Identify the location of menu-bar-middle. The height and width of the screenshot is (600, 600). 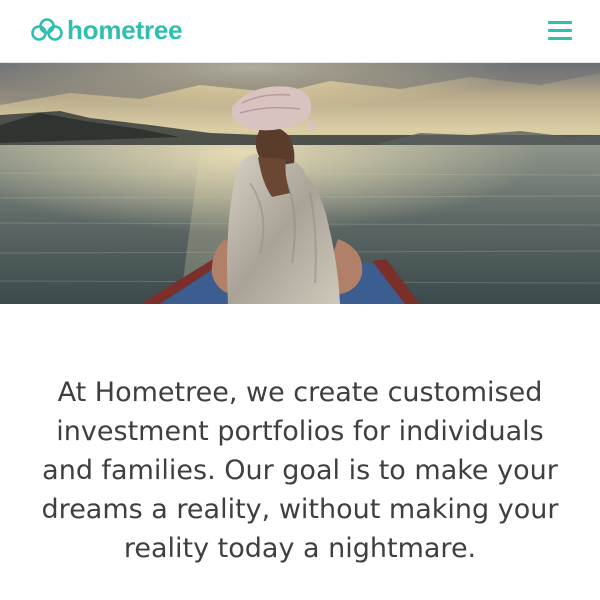
(560, 30).